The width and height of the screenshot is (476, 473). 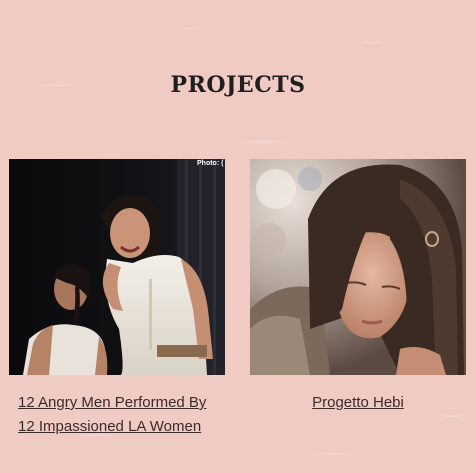 I want to click on project-title-line-1: 12 Angry Men Performed By, so click(x=112, y=402).